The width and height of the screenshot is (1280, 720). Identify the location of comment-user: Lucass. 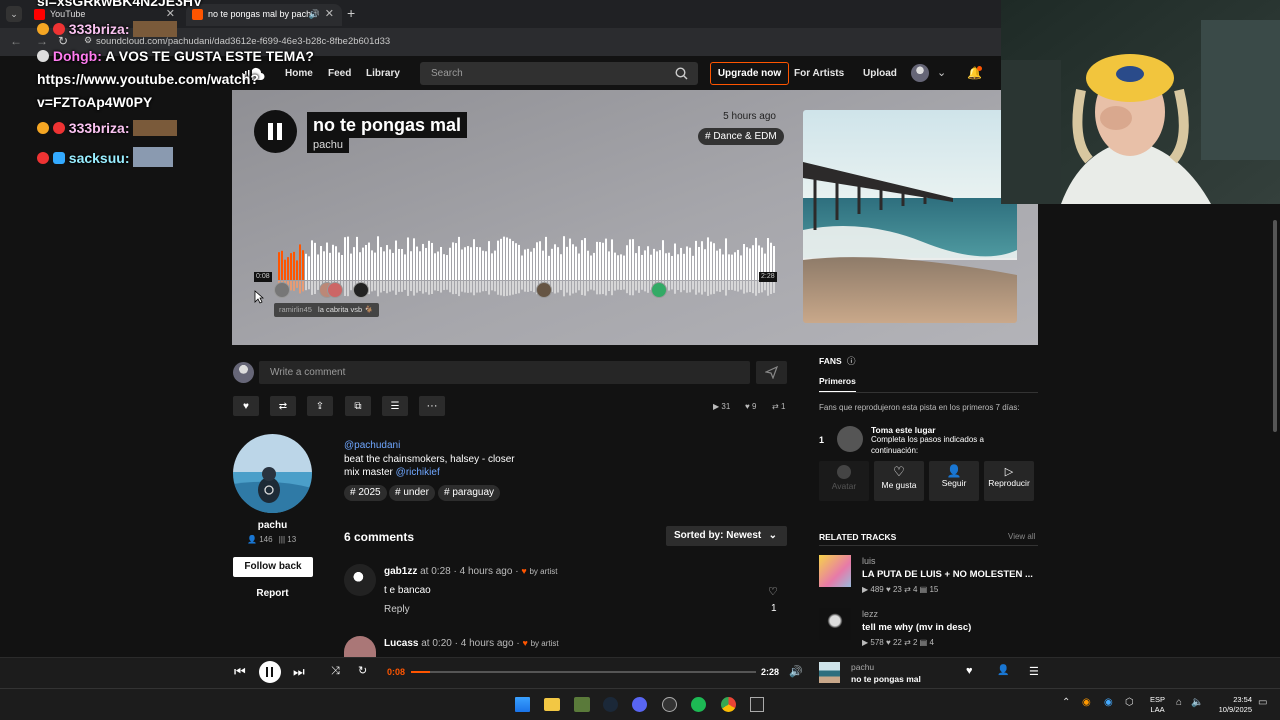
(401, 643).